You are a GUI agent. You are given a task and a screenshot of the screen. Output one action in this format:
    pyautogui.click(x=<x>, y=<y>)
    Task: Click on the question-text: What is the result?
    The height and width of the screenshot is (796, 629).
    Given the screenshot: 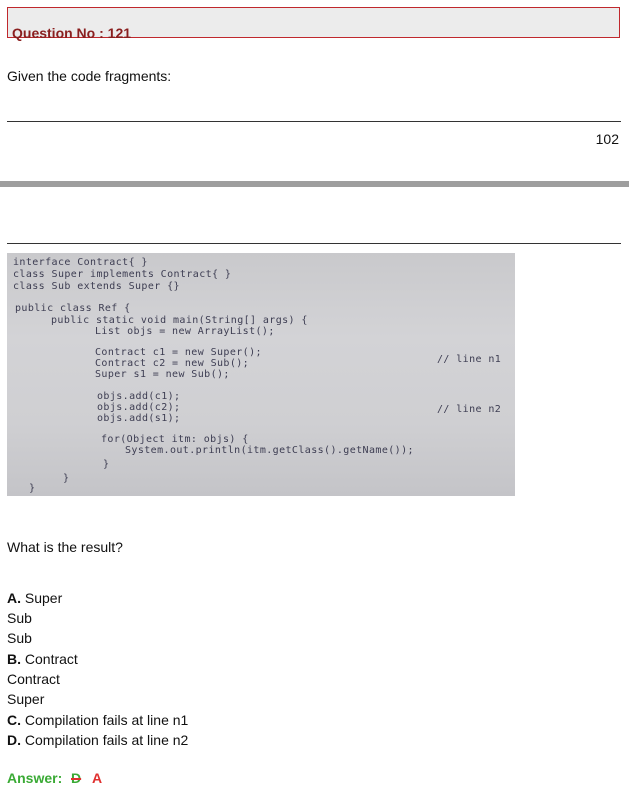 What is the action you would take?
    pyautogui.click(x=65, y=547)
    